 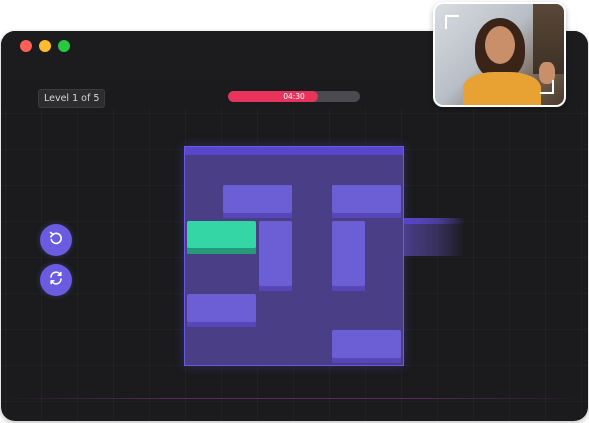 I want to click on timer-bar: 04:30, so click(x=294, y=96).